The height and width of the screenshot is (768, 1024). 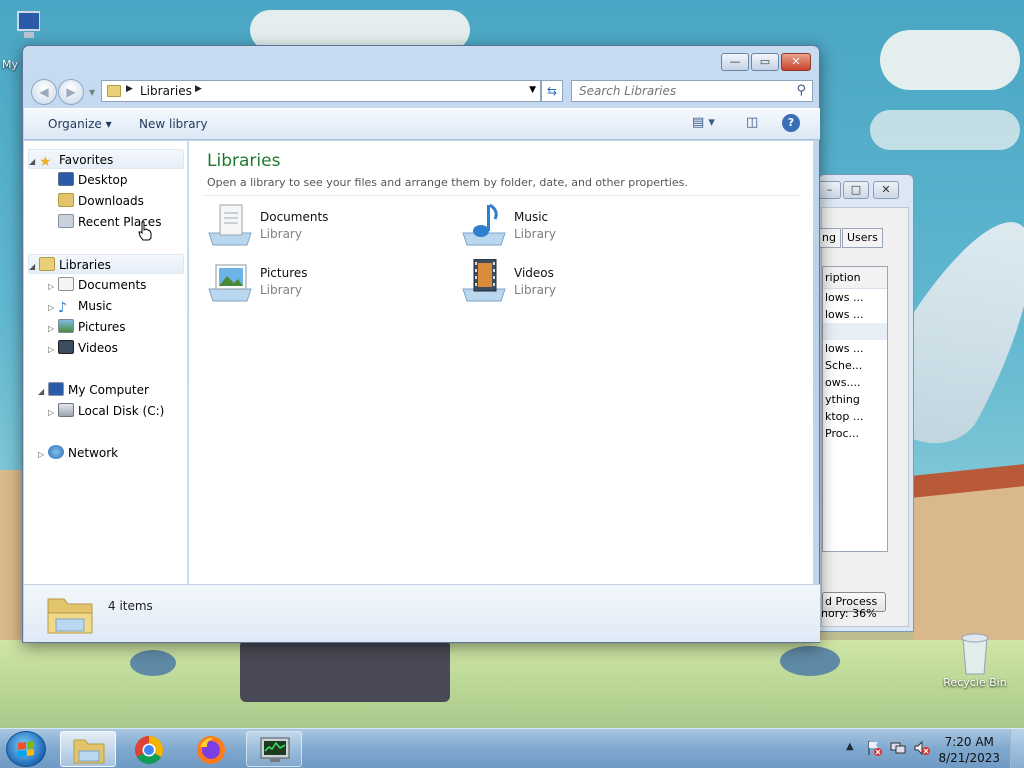 What do you see at coordinates (1017, 748) in the screenshot?
I see `show-desktop-button` at bounding box center [1017, 748].